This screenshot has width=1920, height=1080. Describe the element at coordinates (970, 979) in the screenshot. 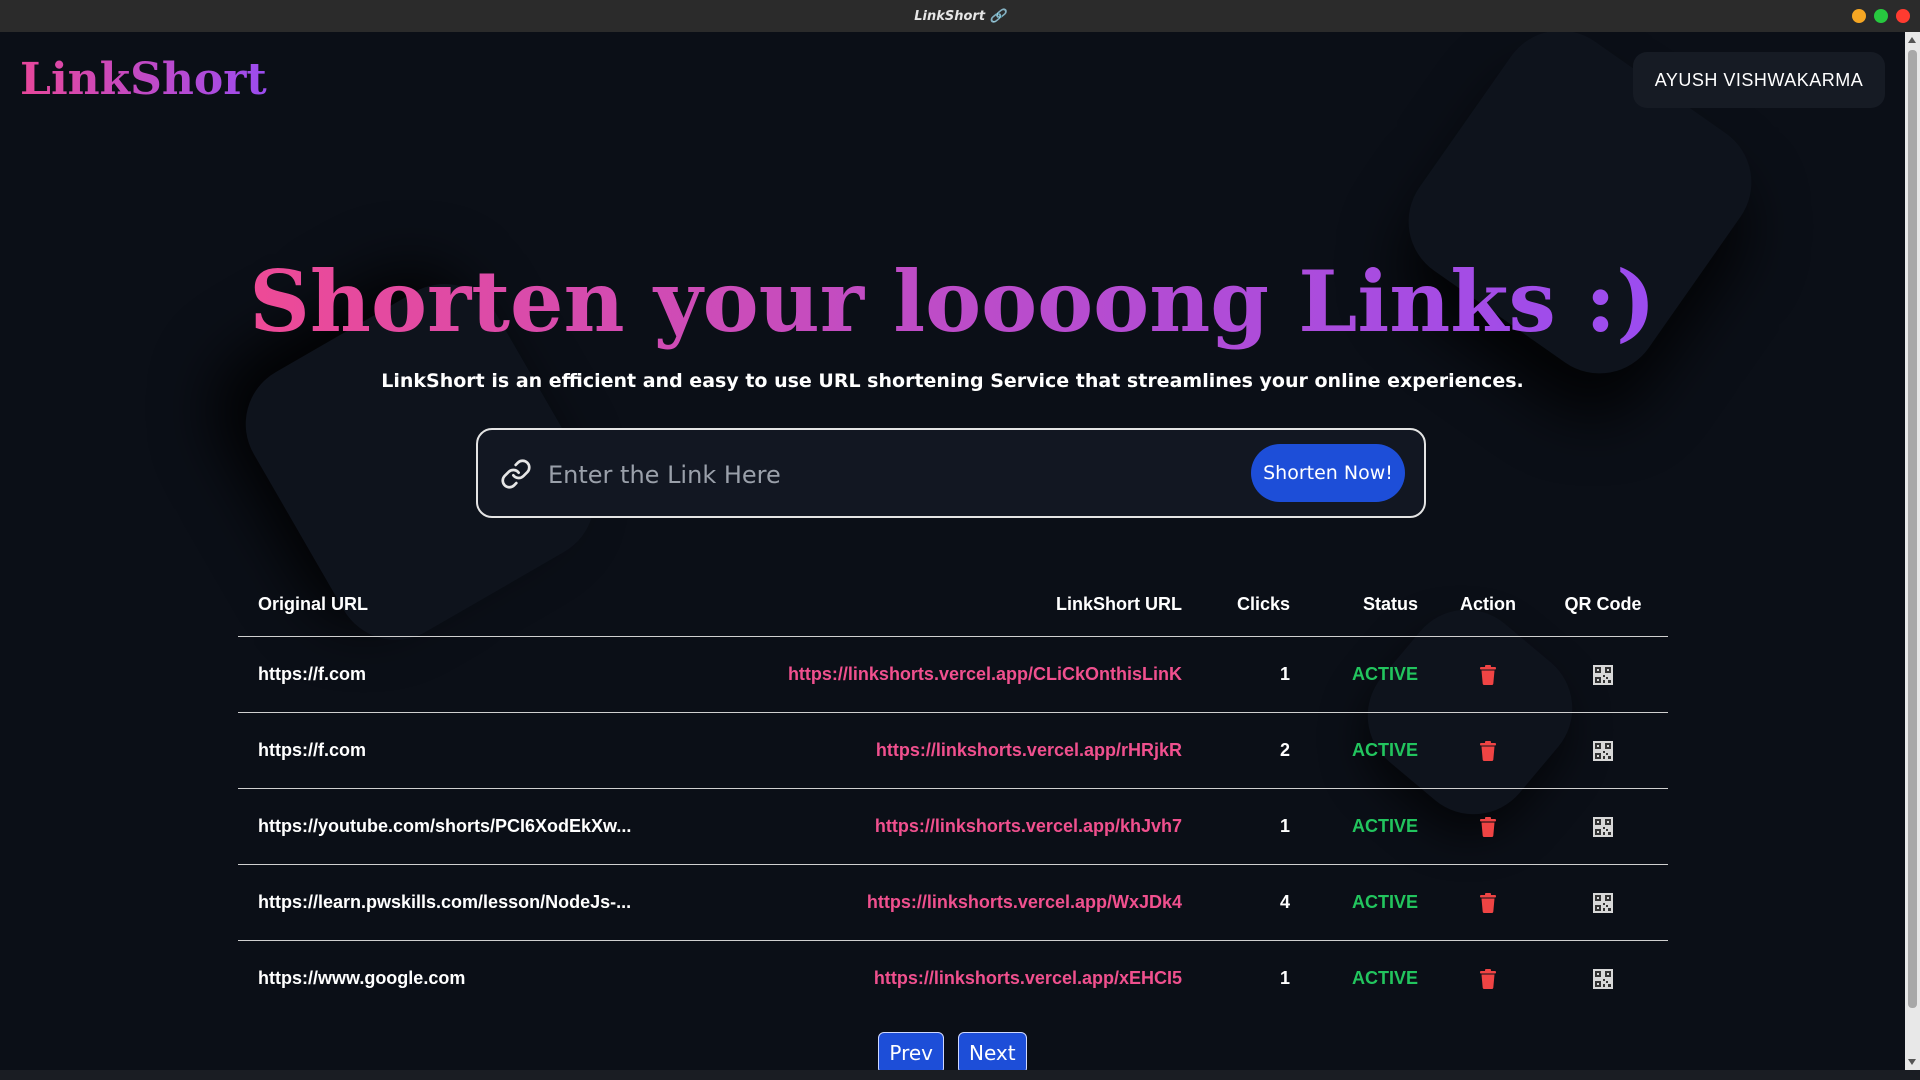

I see `short-url-link: https://linkshorts.vercel.app/xEHCI5` at that location.